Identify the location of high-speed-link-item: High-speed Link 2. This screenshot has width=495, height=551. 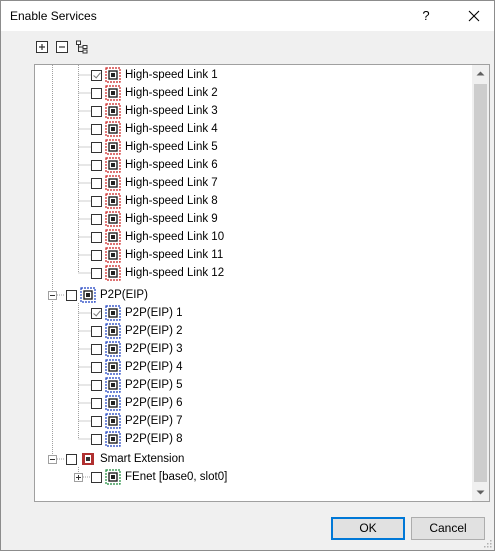
(154, 93).